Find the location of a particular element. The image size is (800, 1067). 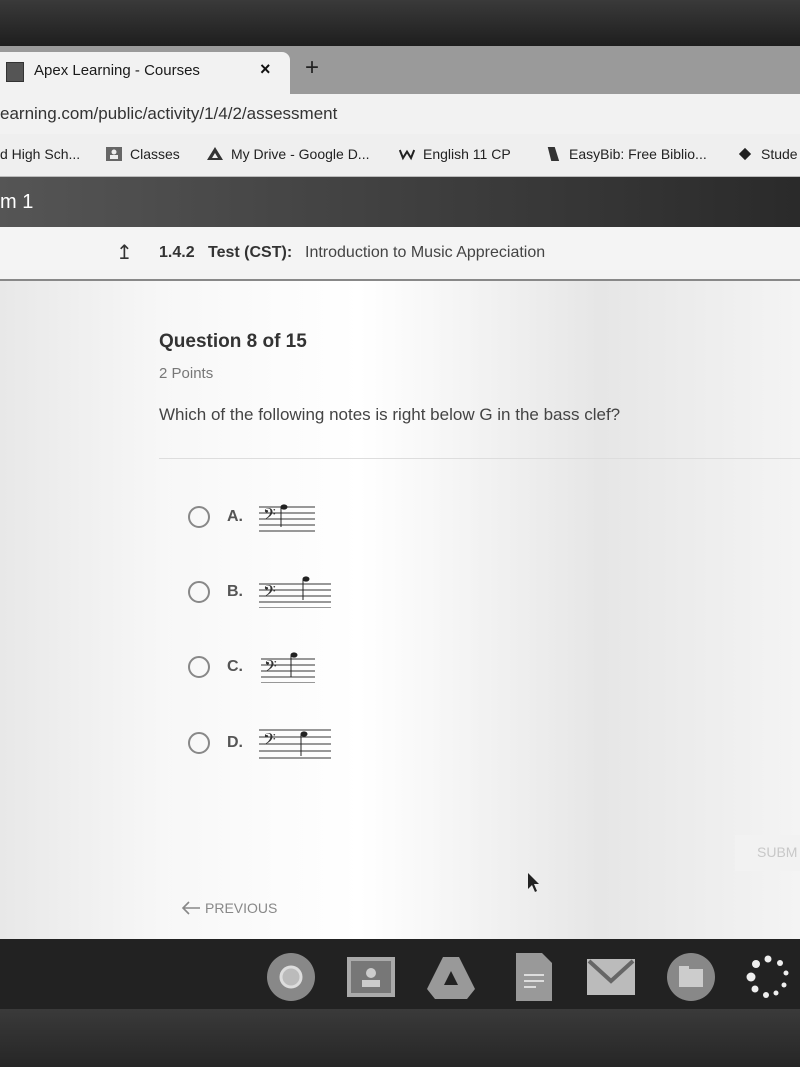

previous-button: PREVIOUS is located at coordinates (229, 908).